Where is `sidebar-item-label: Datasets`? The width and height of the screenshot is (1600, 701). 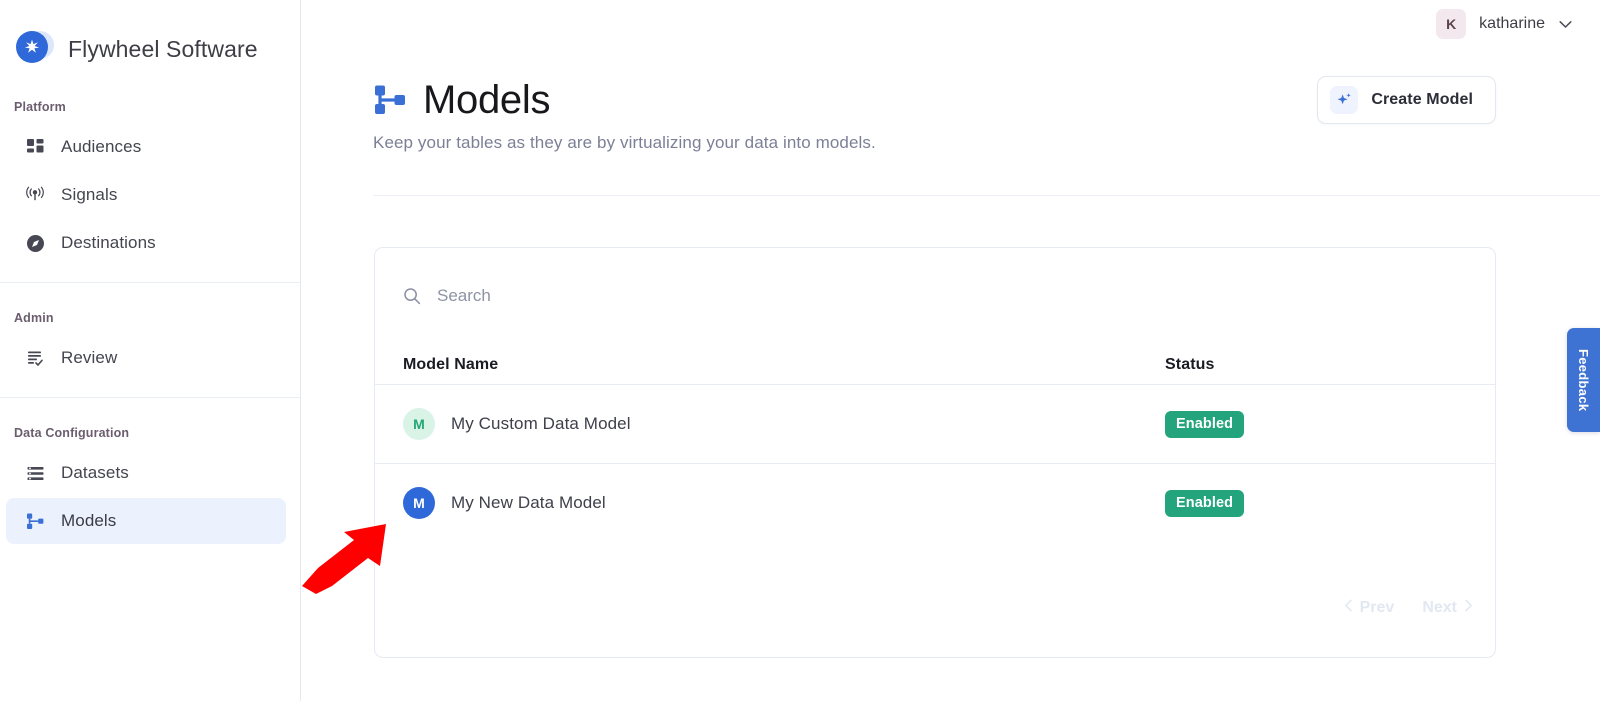 sidebar-item-label: Datasets is located at coordinates (95, 472).